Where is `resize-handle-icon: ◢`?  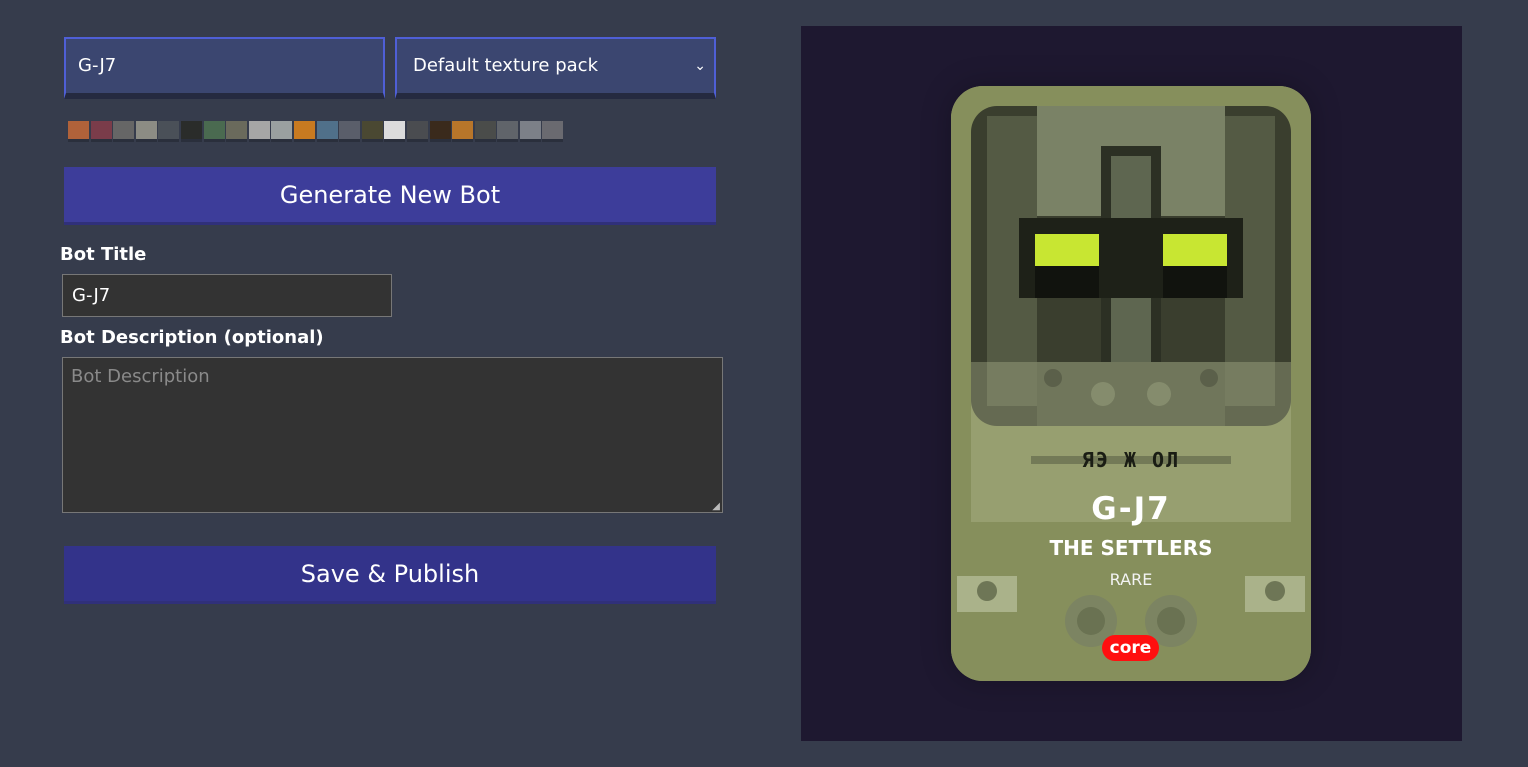 resize-handle-icon: ◢ is located at coordinates (716, 506).